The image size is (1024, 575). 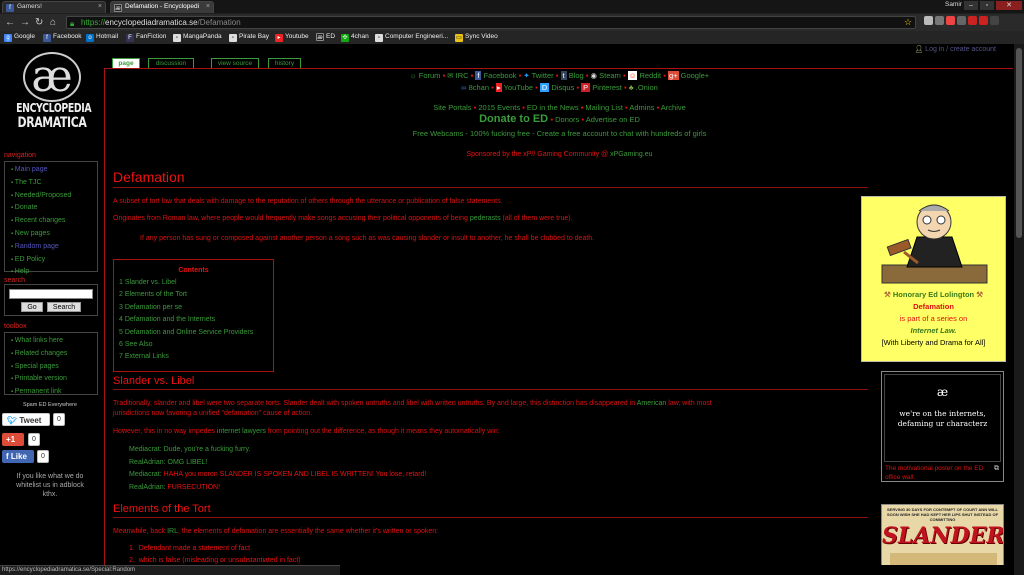 I want to click on adblock-icon, so click(x=972, y=20).